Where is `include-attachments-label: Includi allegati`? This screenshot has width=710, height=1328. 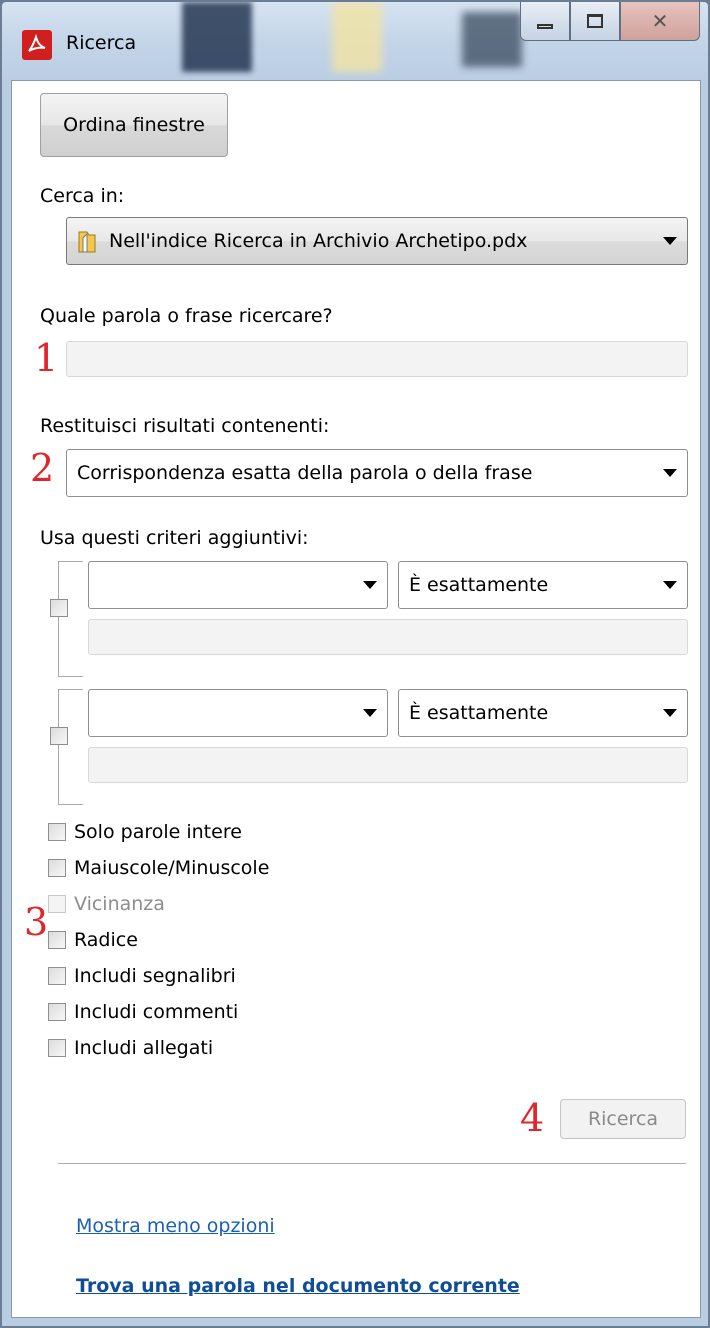 include-attachments-label: Includi allegati is located at coordinates (143, 1048).